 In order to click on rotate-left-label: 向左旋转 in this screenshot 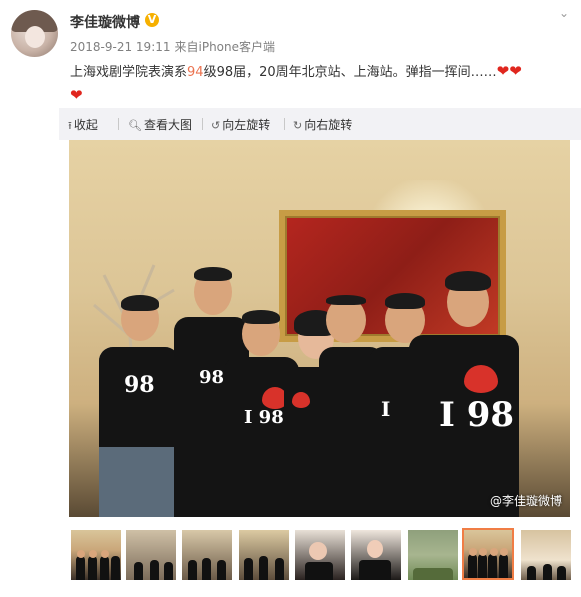, I will do `click(246, 125)`.